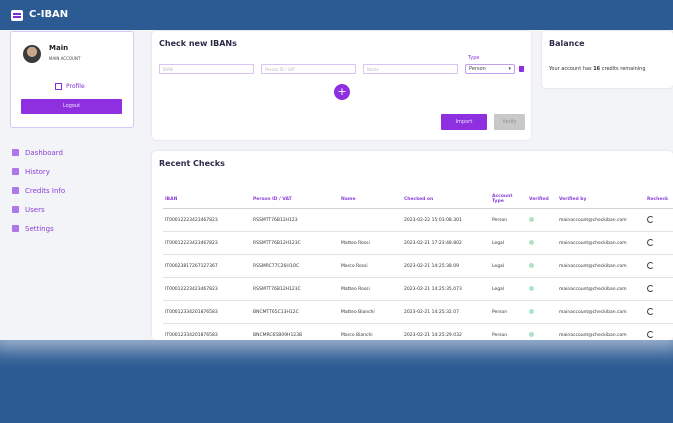 This screenshot has height=423, width=673. What do you see at coordinates (295, 312) in the screenshot?
I see `table-cell: BNCMTT65C13H12C` at bounding box center [295, 312].